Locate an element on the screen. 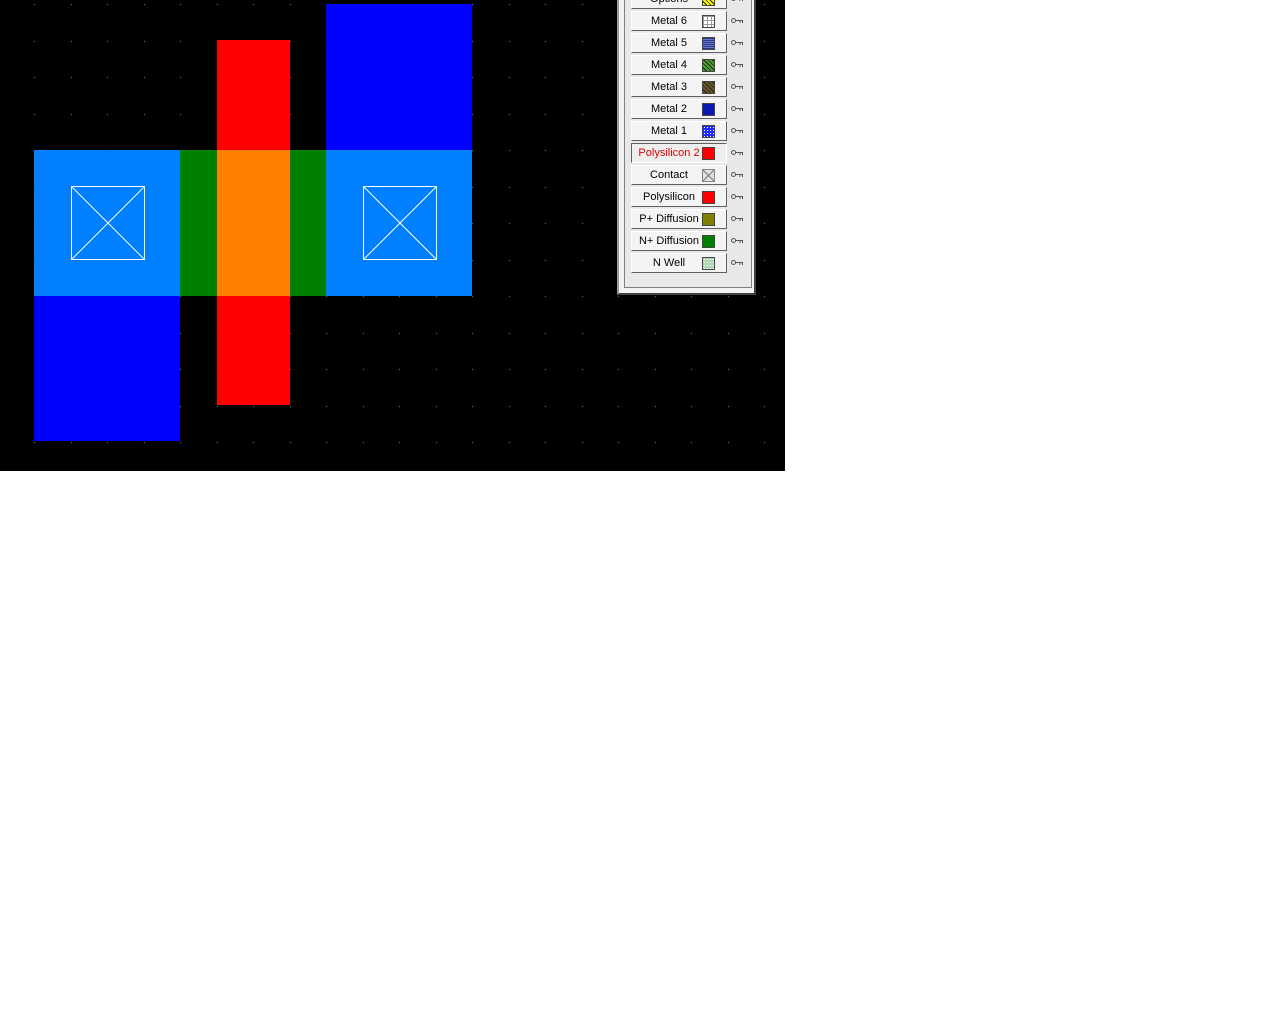 The width and height of the screenshot is (1280, 1024). layer-label: Metal 6 is located at coordinates (669, 21).